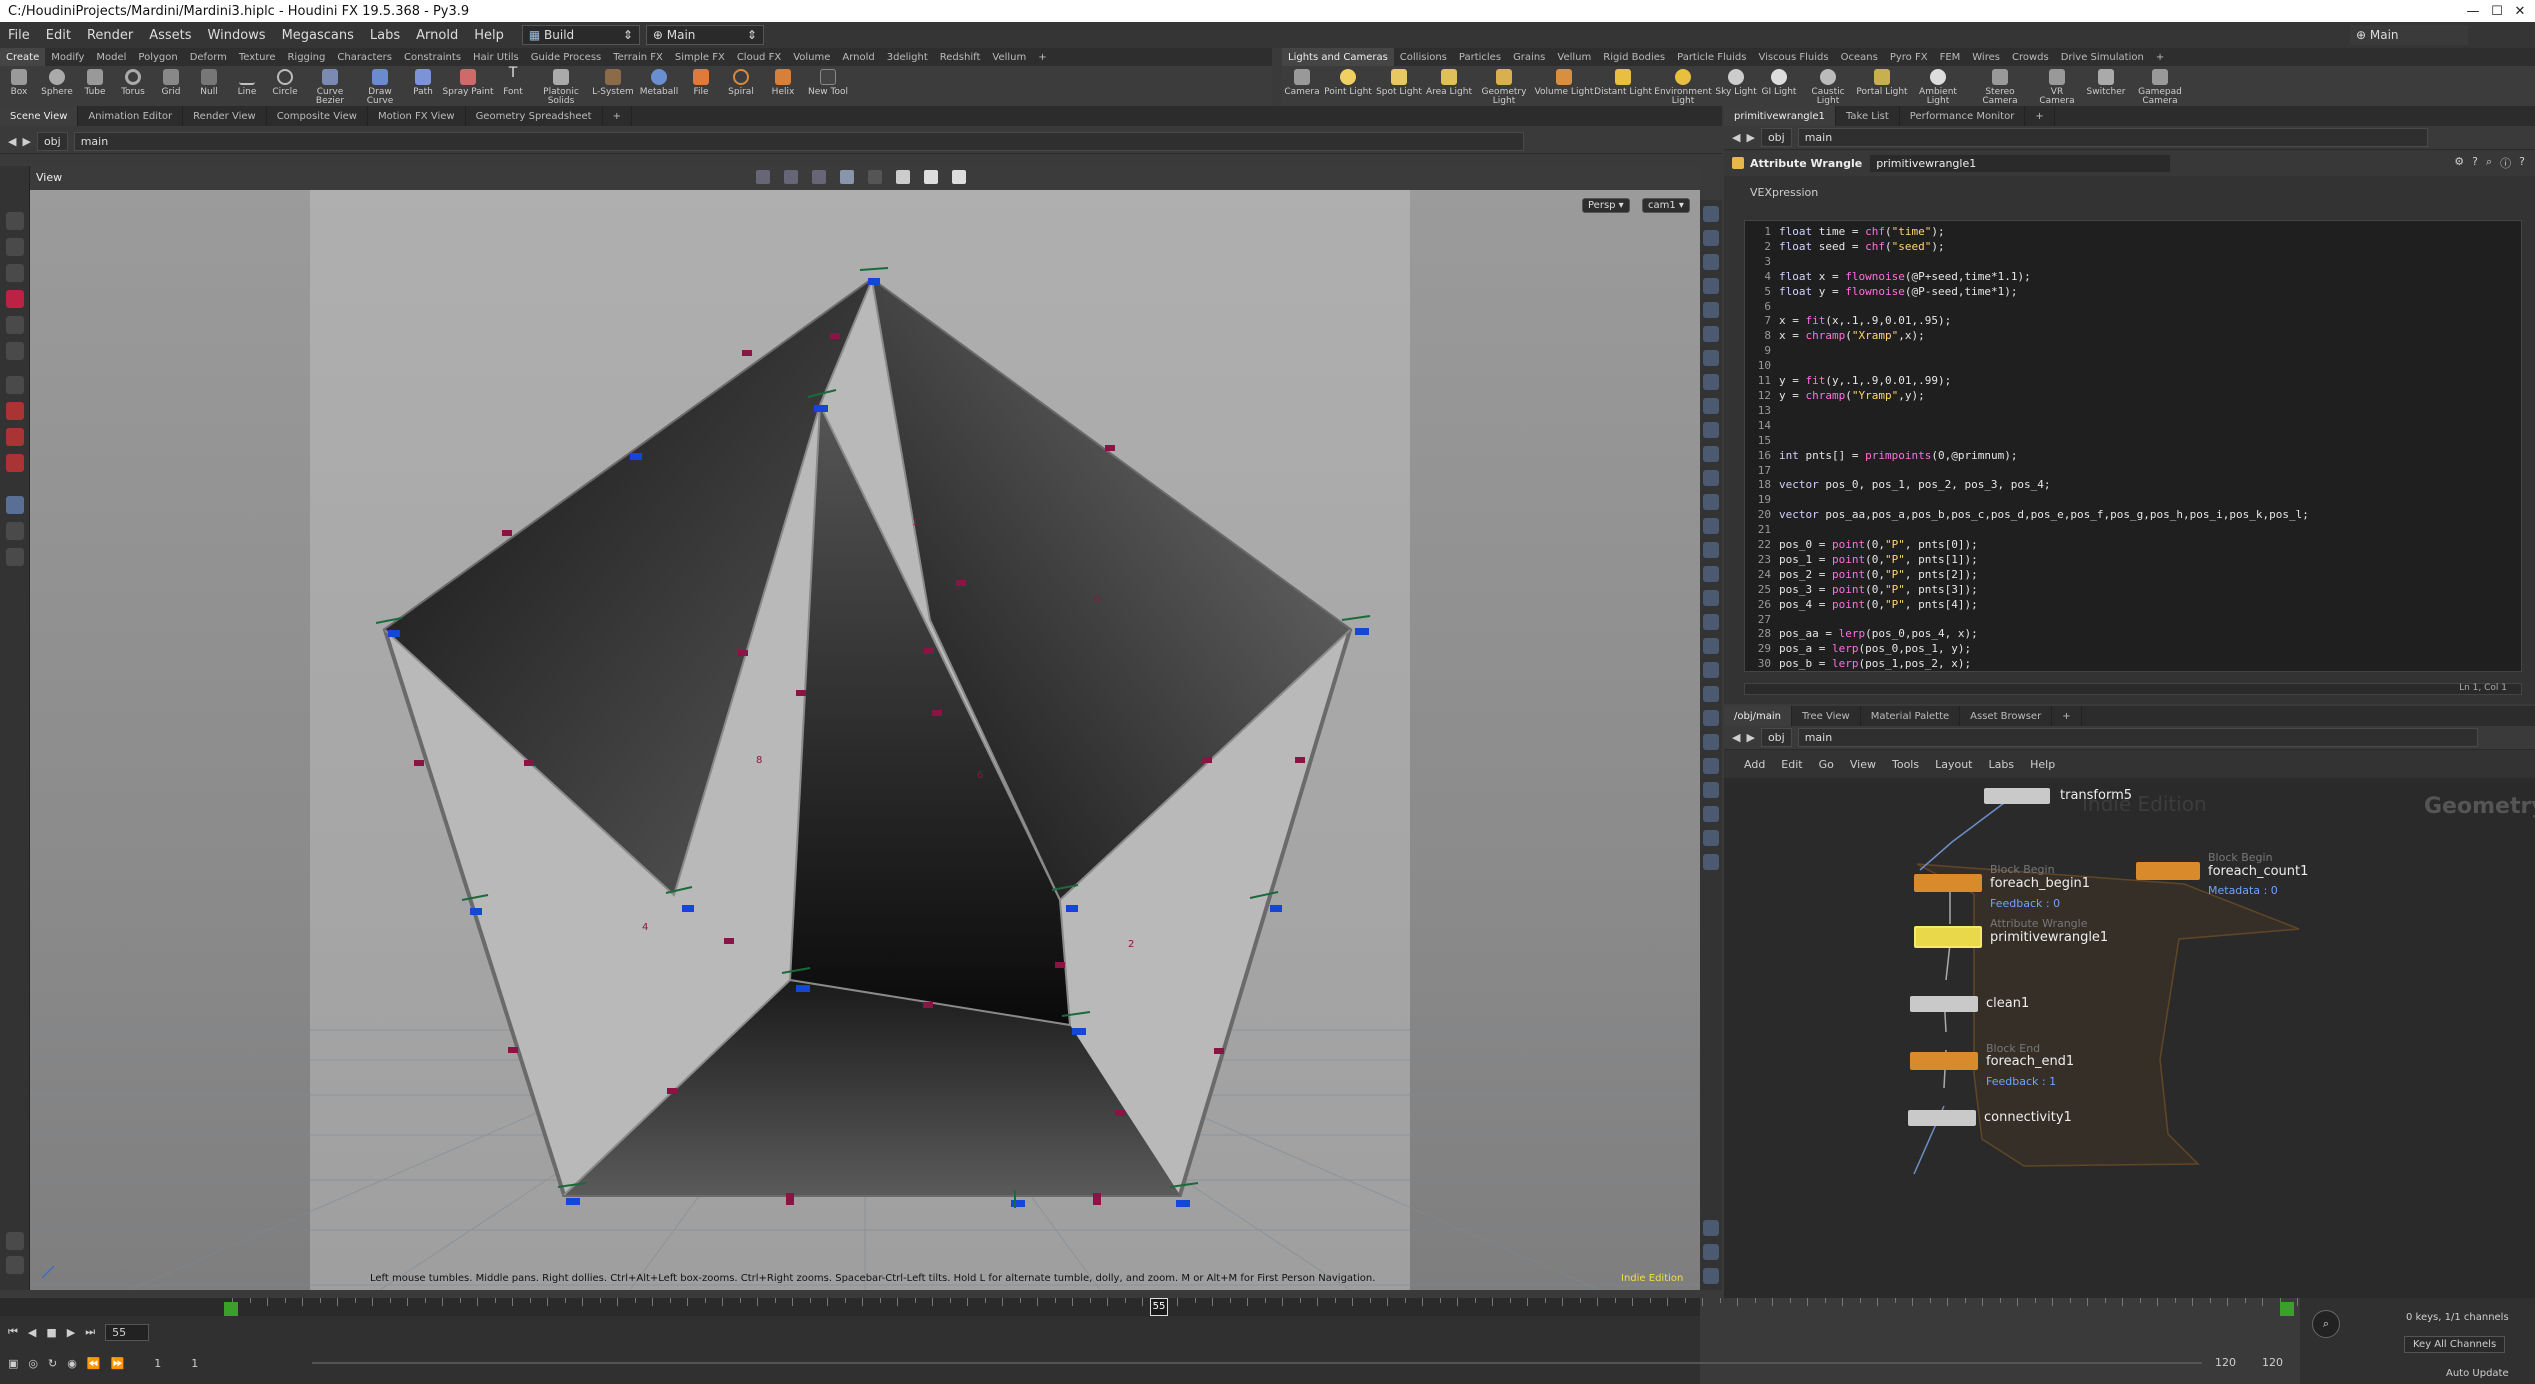  What do you see at coordinates (2475, 163) in the screenshot?
I see `help-icon: ?` at bounding box center [2475, 163].